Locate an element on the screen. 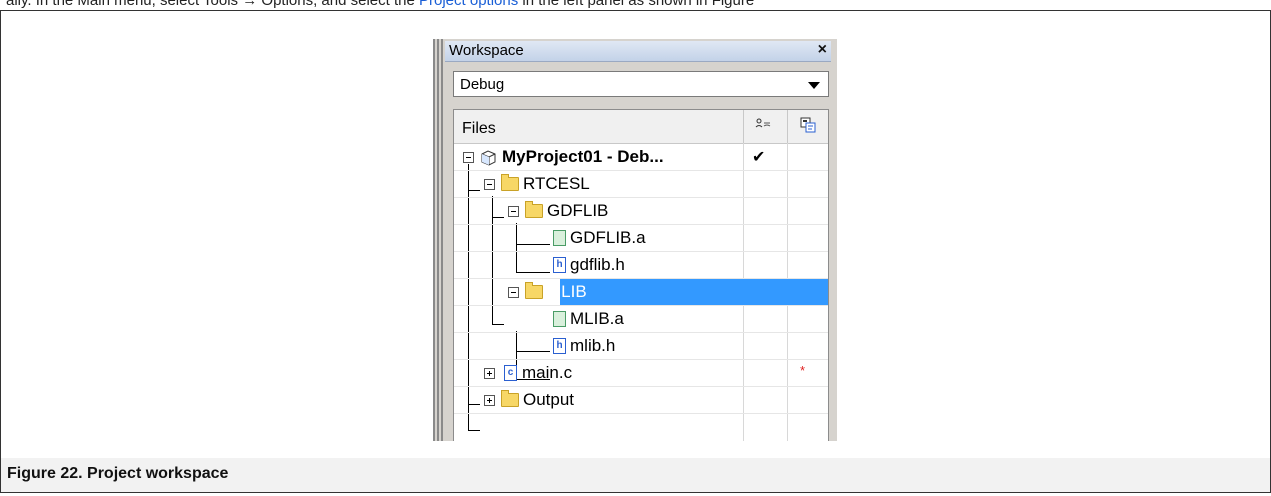 Image resolution: width=1271 pixels, height=496 pixels. project-icon is located at coordinates (488, 158).